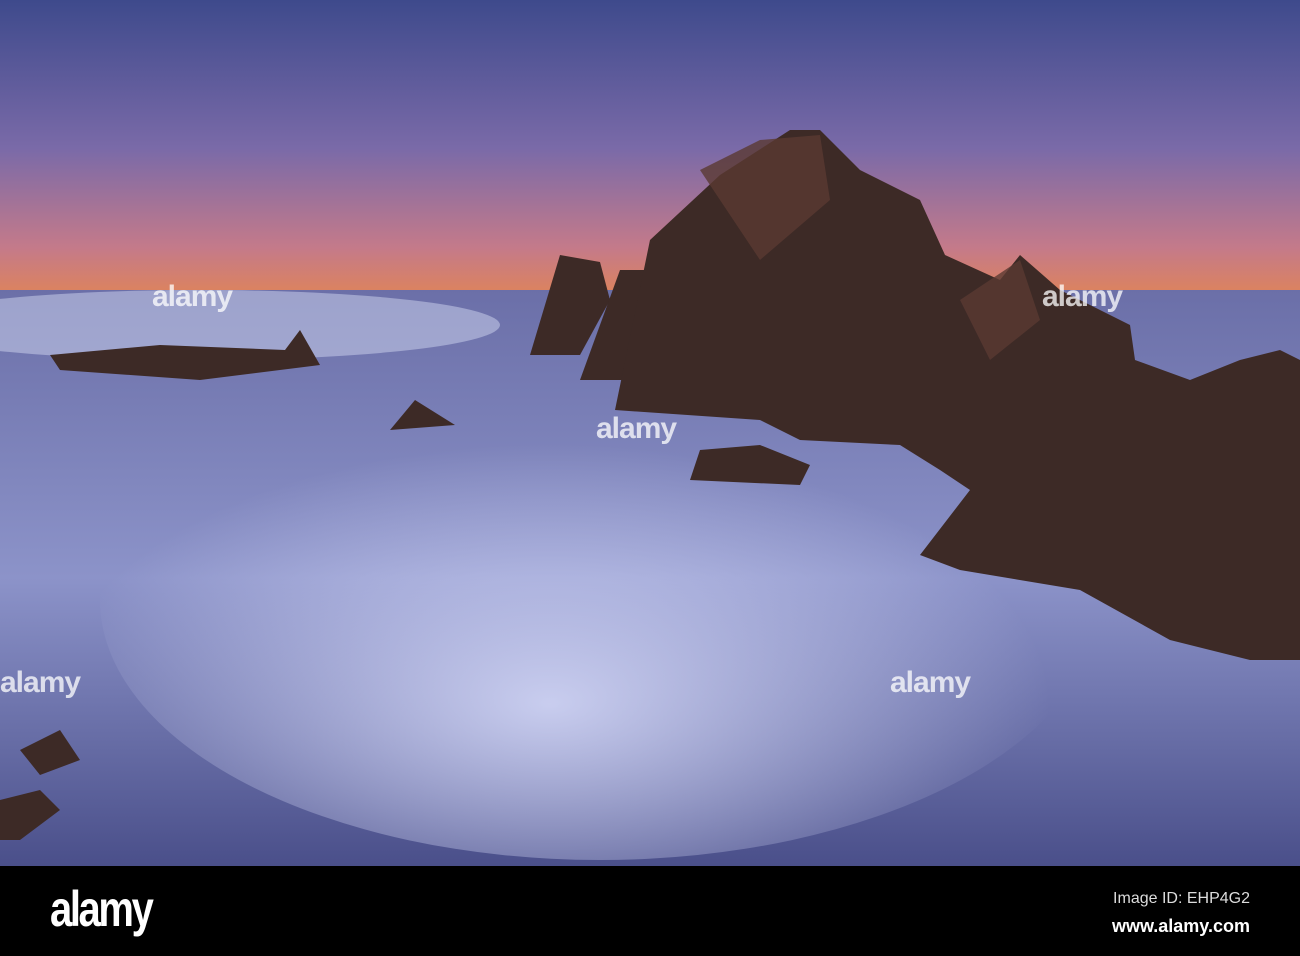 The width and height of the screenshot is (1300, 956). What do you see at coordinates (102, 909) in the screenshot?
I see `alamy-logo: alamy` at bounding box center [102, 909].